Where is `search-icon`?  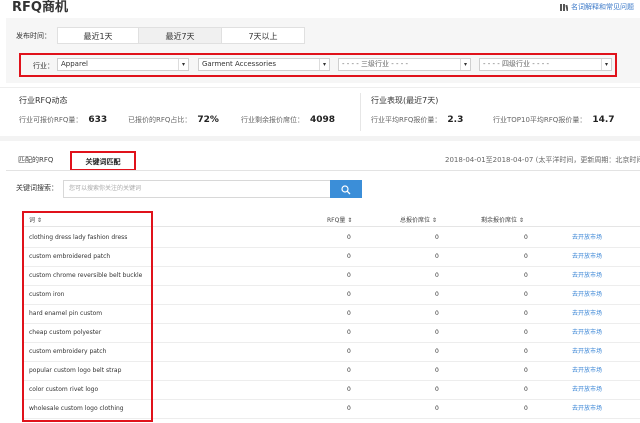
search-icon is located at coordinates (346, 189).